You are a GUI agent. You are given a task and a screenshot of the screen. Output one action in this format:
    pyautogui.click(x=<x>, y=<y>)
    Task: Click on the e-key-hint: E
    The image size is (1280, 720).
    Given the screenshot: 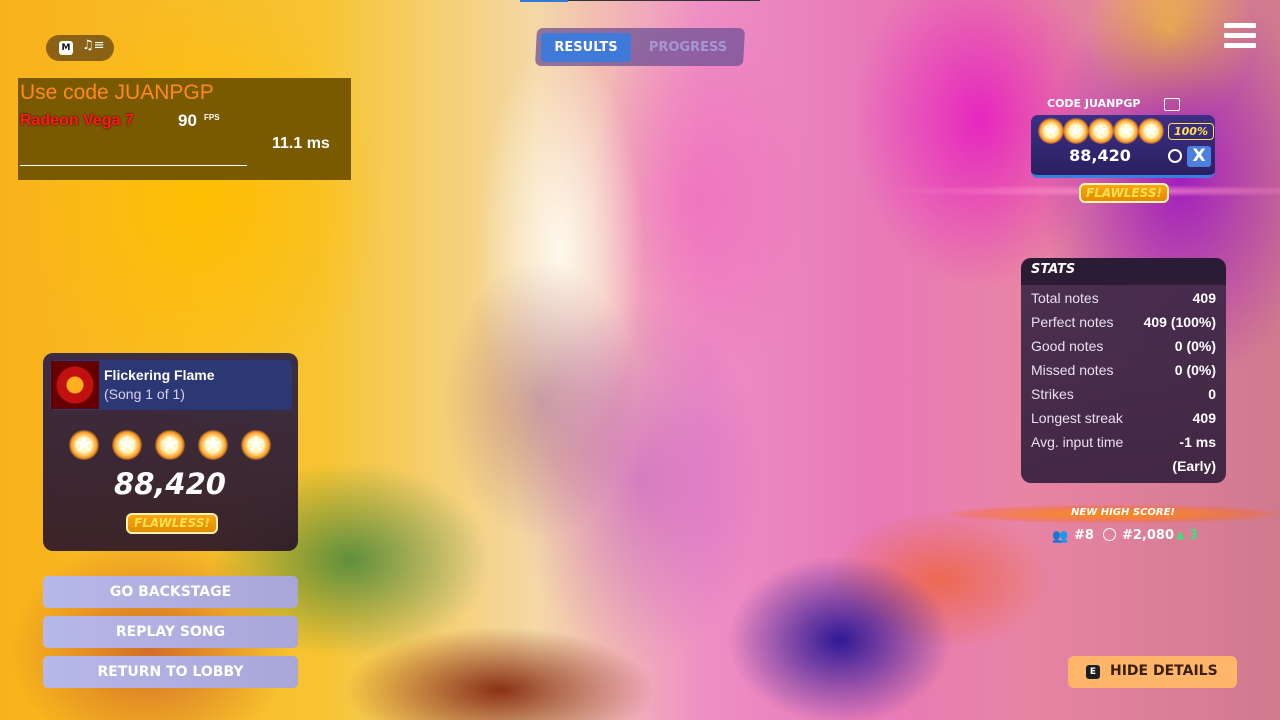 What is the action you would take?
    pyautogui.click(x=1093, y=672)
    